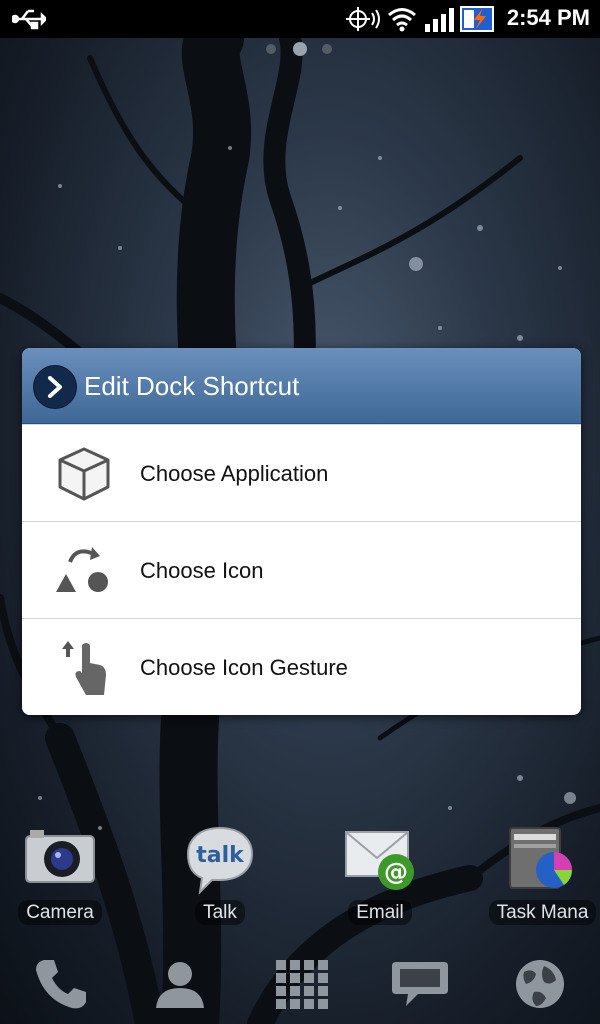 The width and height of the screenshot is (600, 1024). I want to click on clock: 2:54 PM, so click(548, 17).